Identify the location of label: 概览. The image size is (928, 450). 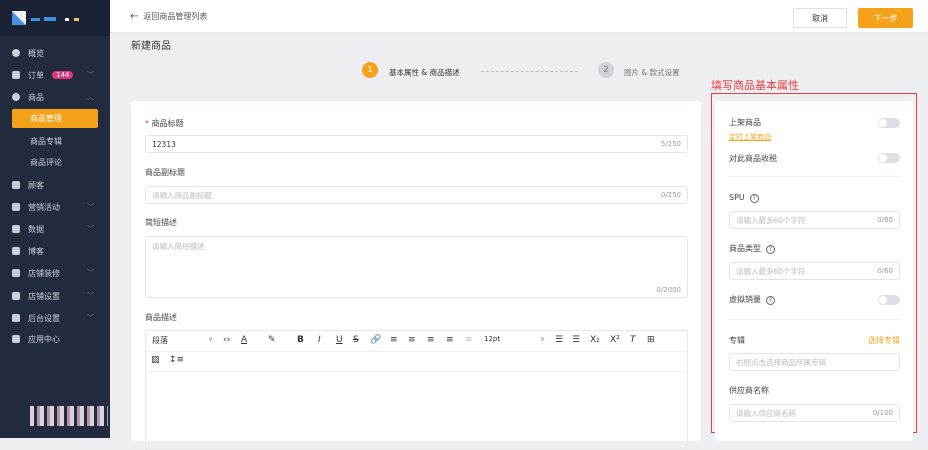
(36, 53).